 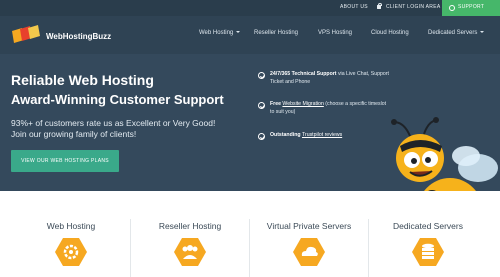 What do you see at coordinates (380, 5) in the screenshot?
I see `lock-icon` at bounding box center [380, 5].